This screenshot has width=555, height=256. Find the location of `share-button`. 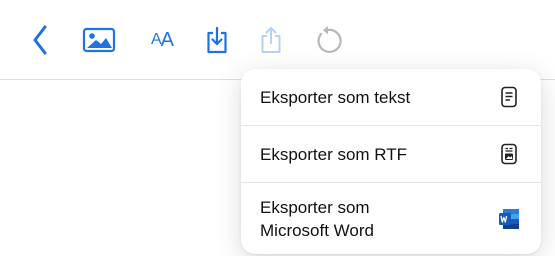

share-button is located at coordinates (271, 40).